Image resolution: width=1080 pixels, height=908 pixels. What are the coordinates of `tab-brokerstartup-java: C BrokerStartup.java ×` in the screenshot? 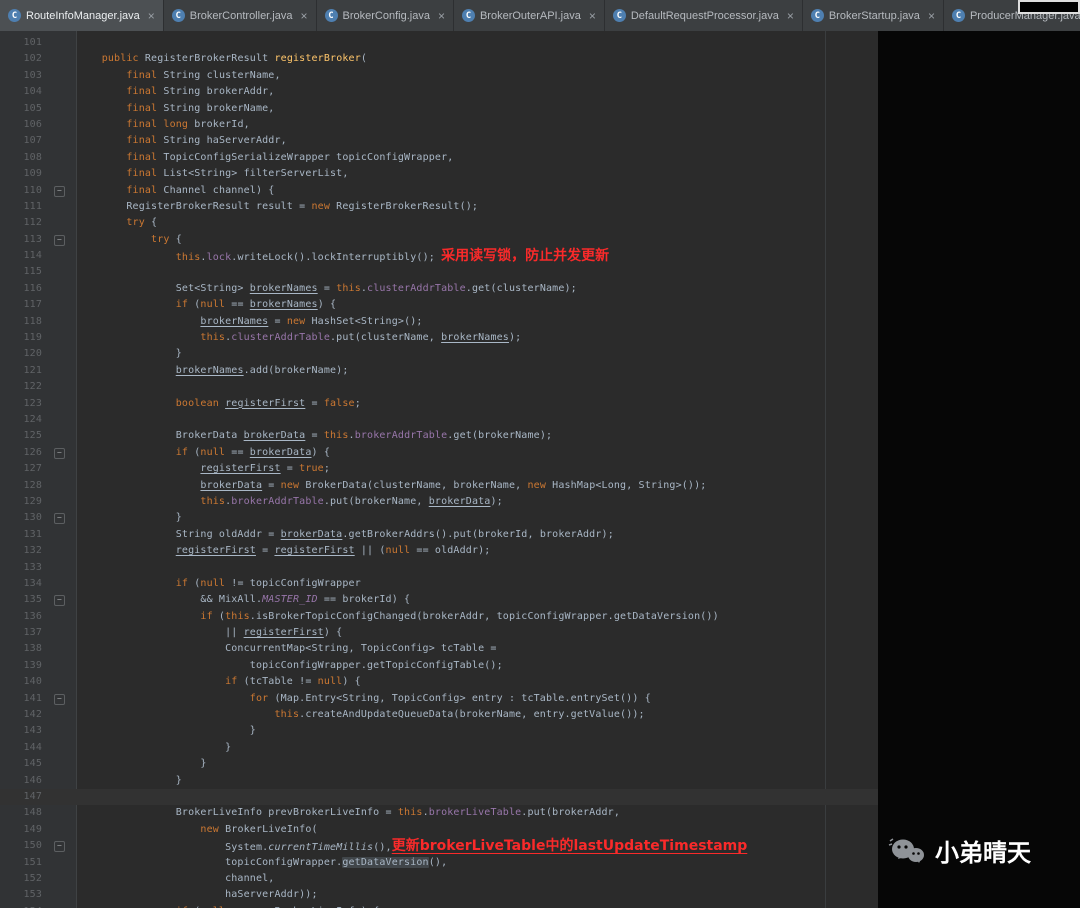 It's located at (873, 15).